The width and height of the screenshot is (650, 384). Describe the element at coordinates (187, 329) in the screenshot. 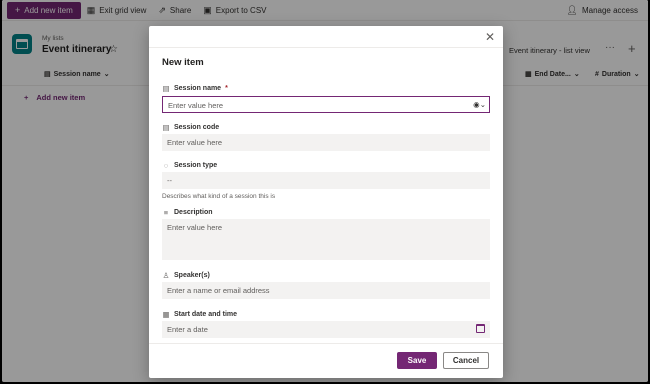

I see `placeholder: Enter a date` at that location.